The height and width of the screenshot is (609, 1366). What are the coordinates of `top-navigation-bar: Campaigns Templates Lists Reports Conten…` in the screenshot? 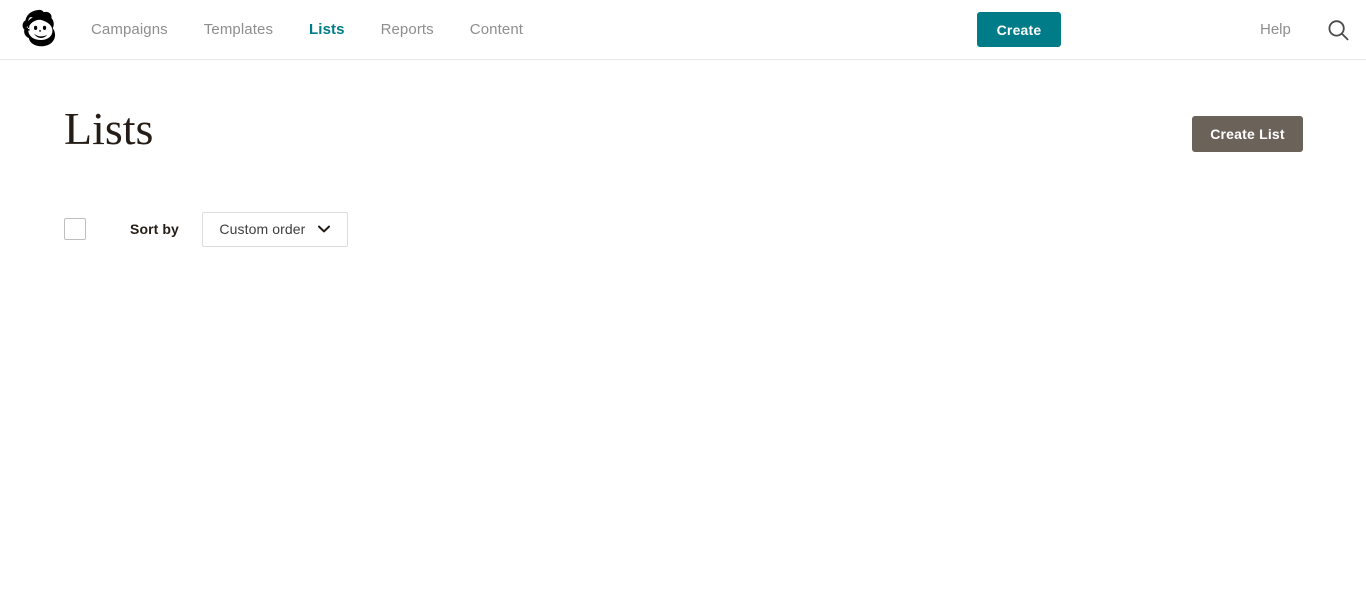 It's located at (683, 30).